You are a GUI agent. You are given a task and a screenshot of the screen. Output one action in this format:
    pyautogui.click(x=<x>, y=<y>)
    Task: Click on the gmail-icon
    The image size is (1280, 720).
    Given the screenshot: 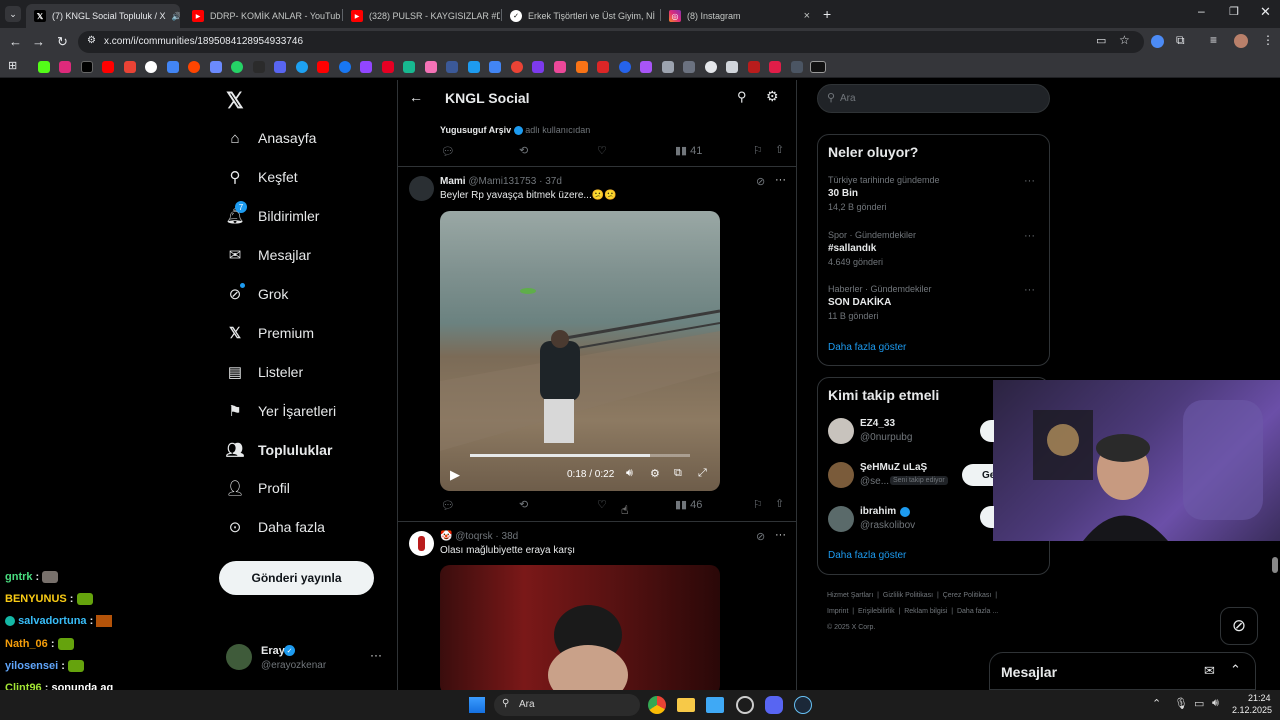 What is the action you would take?
    pyautogui.click(x=130, y=67)
    